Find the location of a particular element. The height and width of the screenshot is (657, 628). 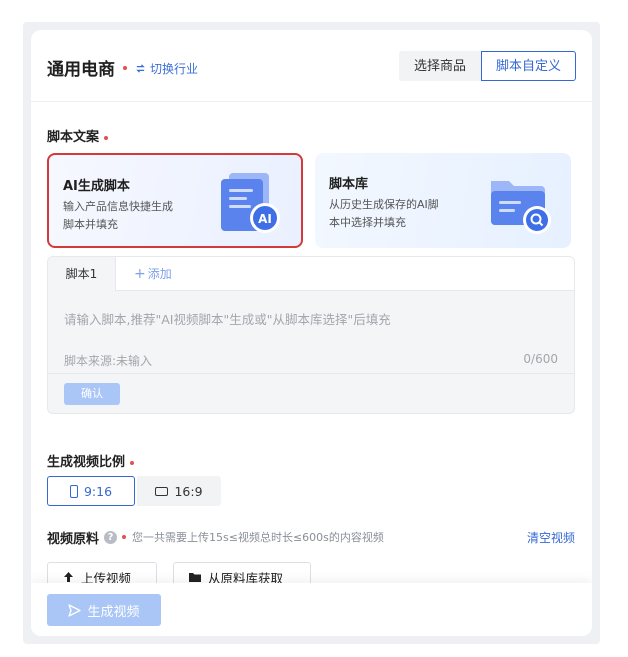

plus-icon: + is located at coordinates (140, 274).